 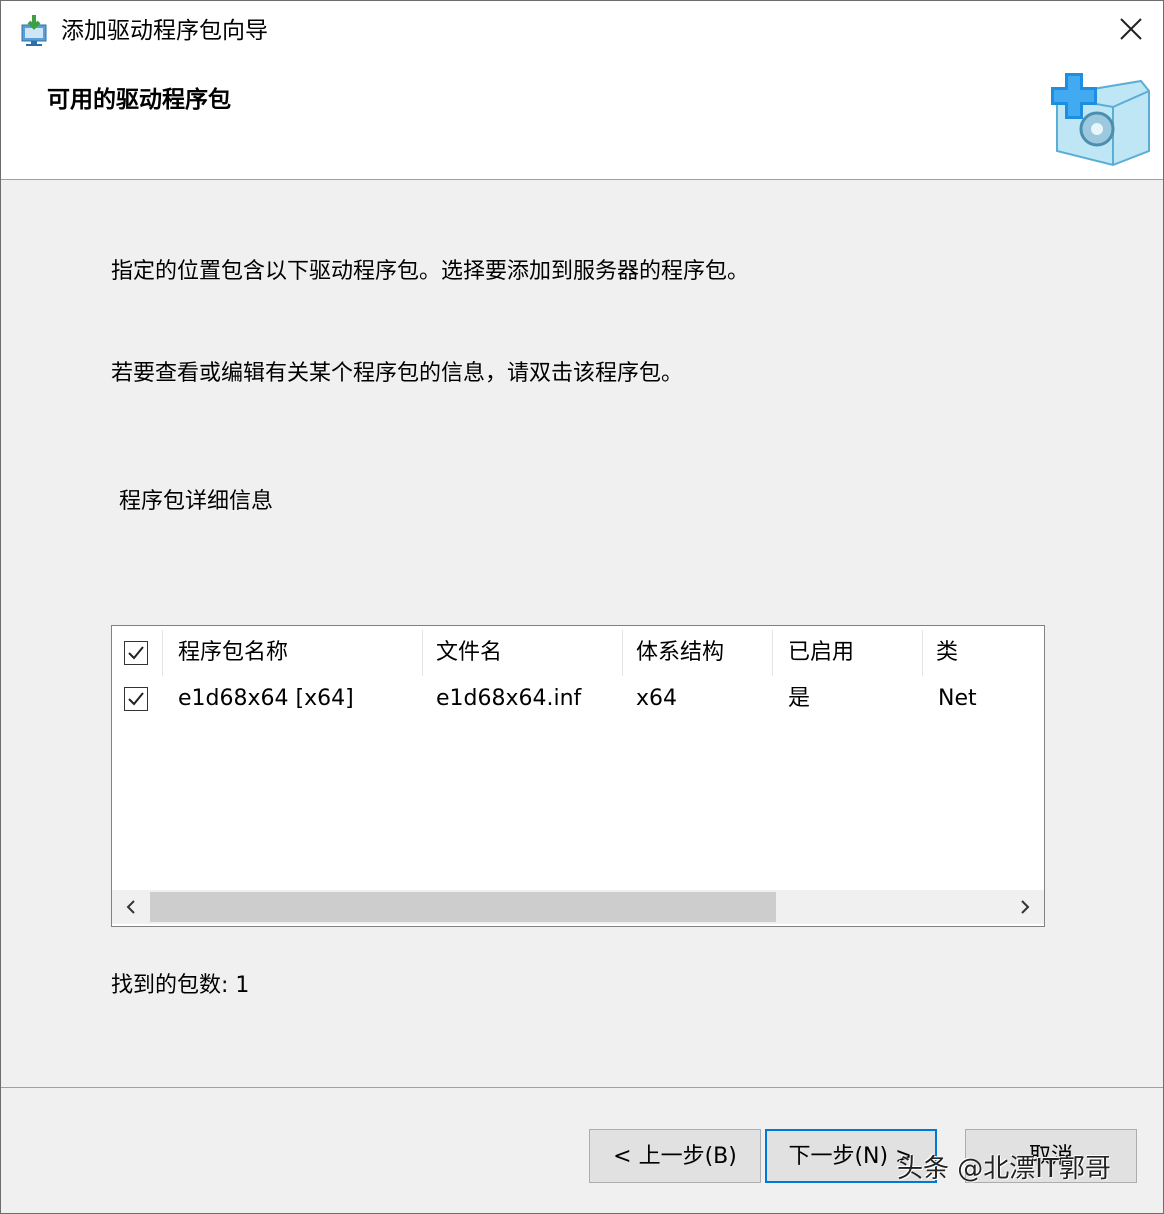 What do you see at coordinates (397, 373) in the screenshot?
I see `description-text-2: 若要查看或编辑有关某个程序包的信息，请双击该程序包。` at bounding box center [397, 373].